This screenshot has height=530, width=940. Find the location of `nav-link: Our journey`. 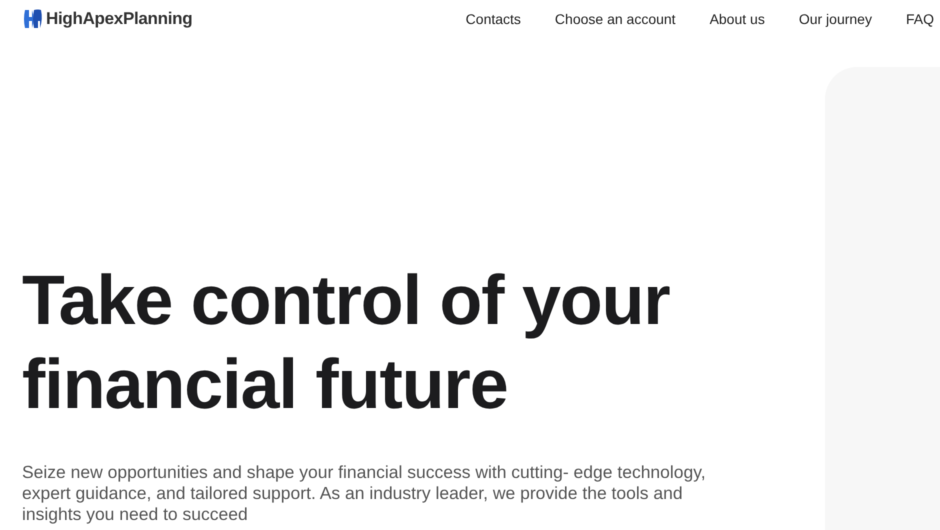

nav-link: Our journey is located at coordinates (835, 19).